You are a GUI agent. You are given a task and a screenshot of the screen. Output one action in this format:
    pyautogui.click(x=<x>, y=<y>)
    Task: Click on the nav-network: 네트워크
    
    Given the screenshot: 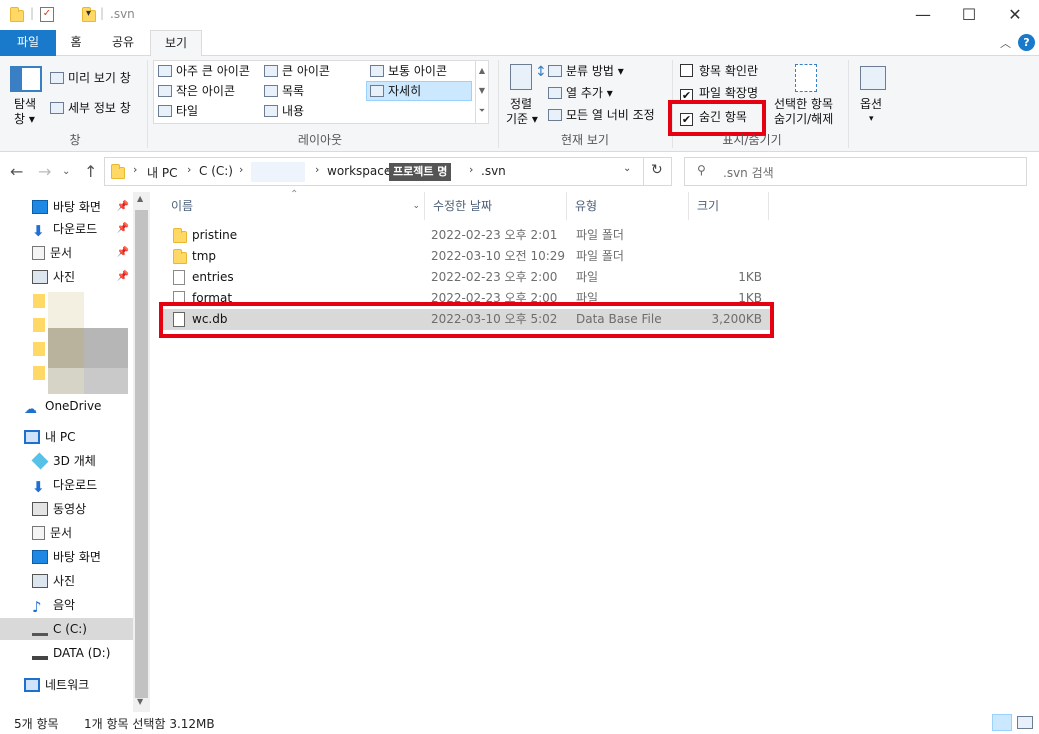 What is the action you would take?
    pyautogui.click(x=66, y=685)
    